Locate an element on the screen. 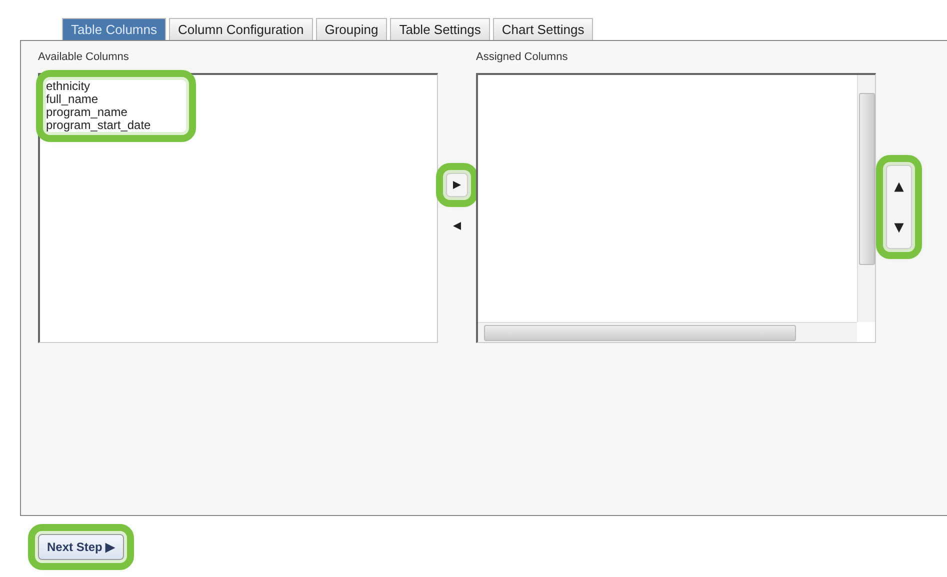 The width and height of the screenshot is (947, 577). down-triangle-icon is located at coordinates (899, 228).